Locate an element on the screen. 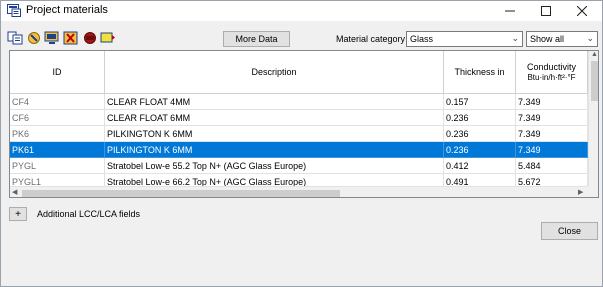 The width and height of the screenshot is (603, 287). scroll-left-icon: ◀ is located at coordinates (14, 192).